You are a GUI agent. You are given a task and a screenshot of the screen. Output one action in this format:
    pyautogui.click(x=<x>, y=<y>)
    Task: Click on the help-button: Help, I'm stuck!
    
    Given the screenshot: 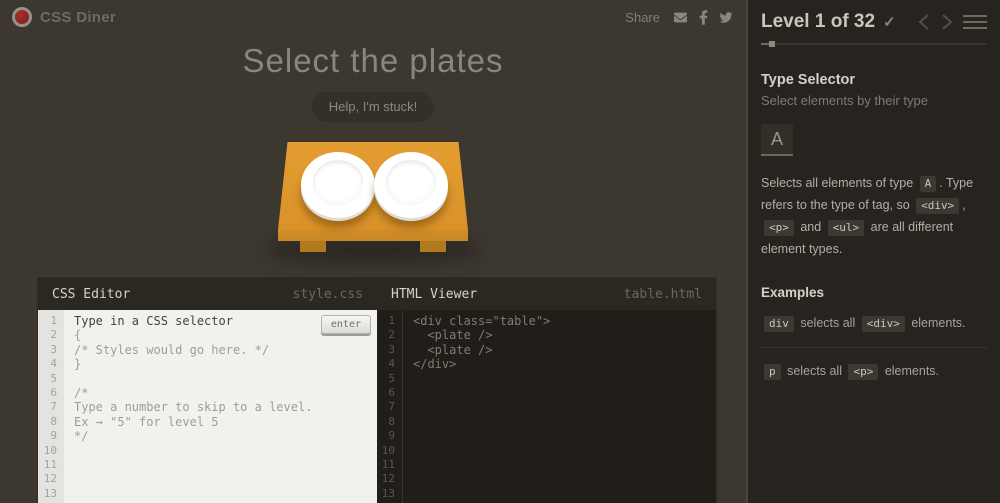 What is the action you would take?
    pyautogui.click(x=373, y=107)
    